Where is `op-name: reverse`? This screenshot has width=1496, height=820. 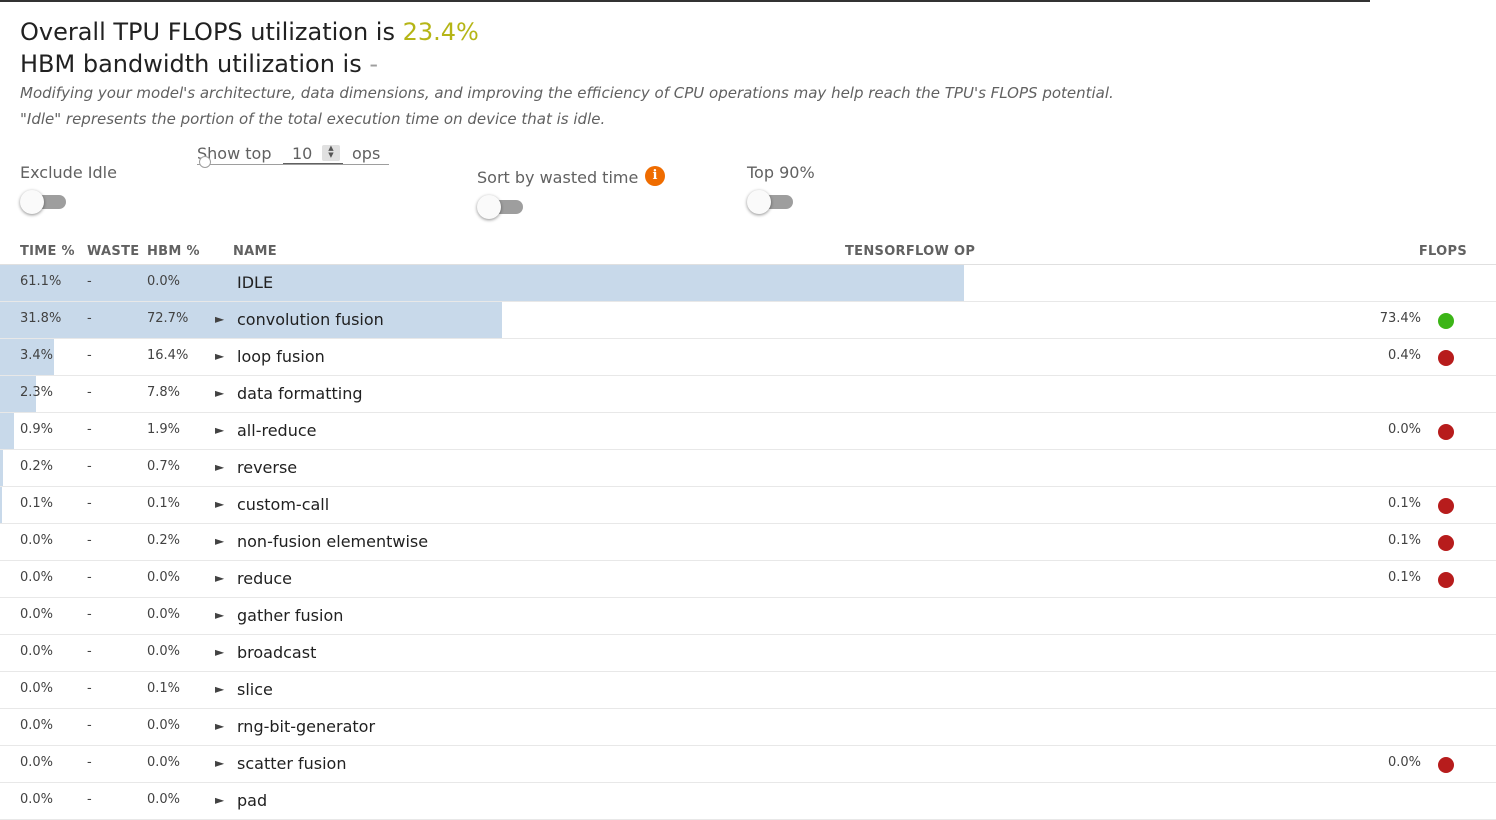 op-name: reverse is located at coordinates (267, 467).